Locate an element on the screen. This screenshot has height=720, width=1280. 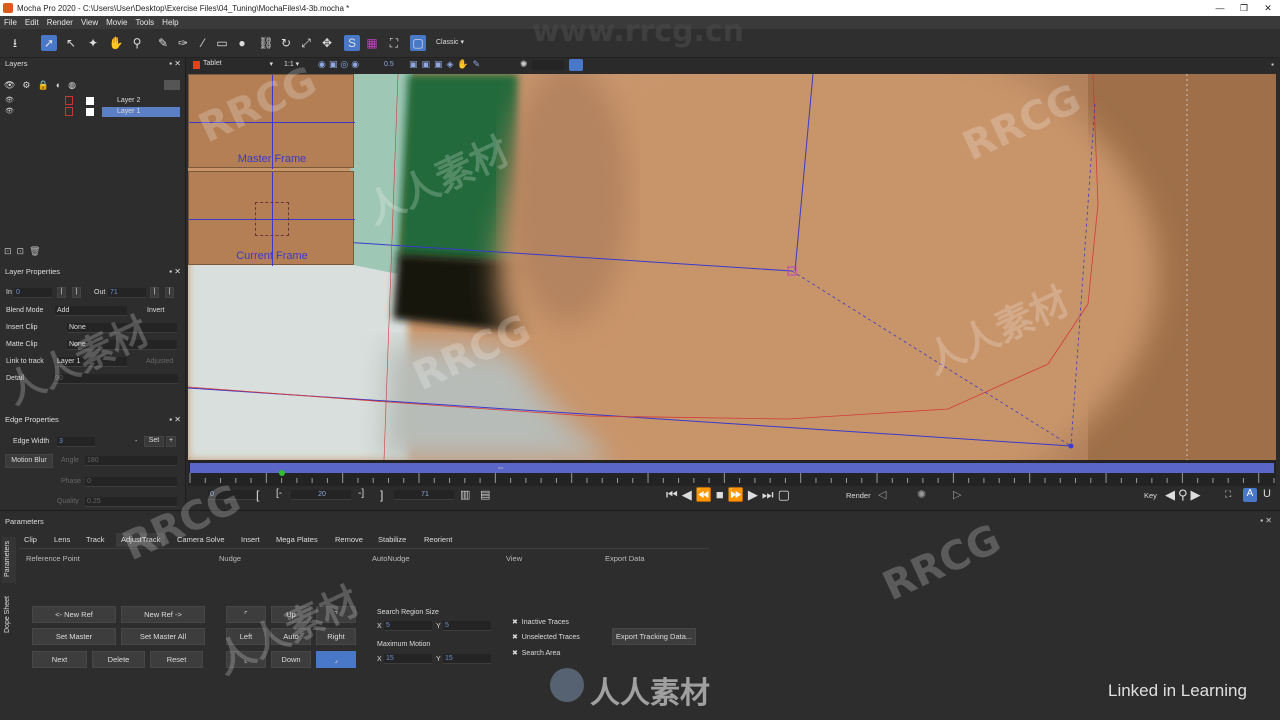
layer-action-icons: ⊡⊡🗑 is located at coordinates (25, 251).